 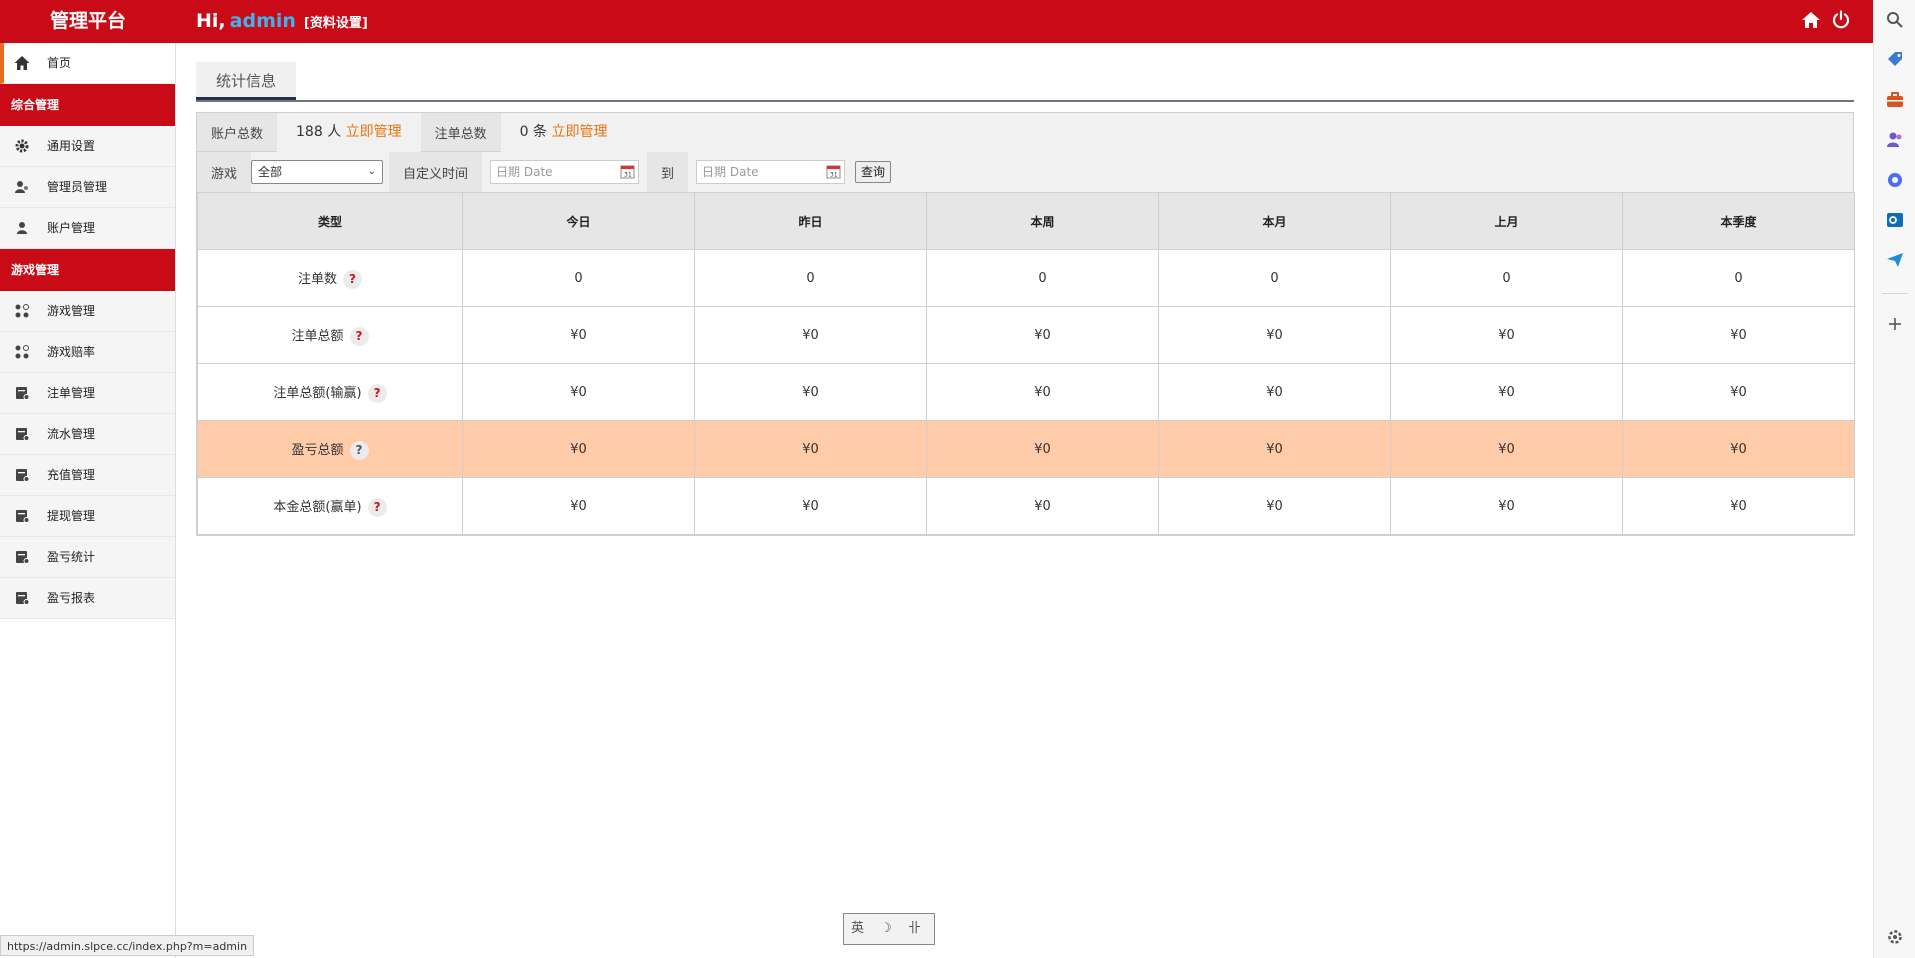 What do you see at coordinates (1895, 60) in the screenshot?
I see `tag-icon` at bounding box center [1895, 60].